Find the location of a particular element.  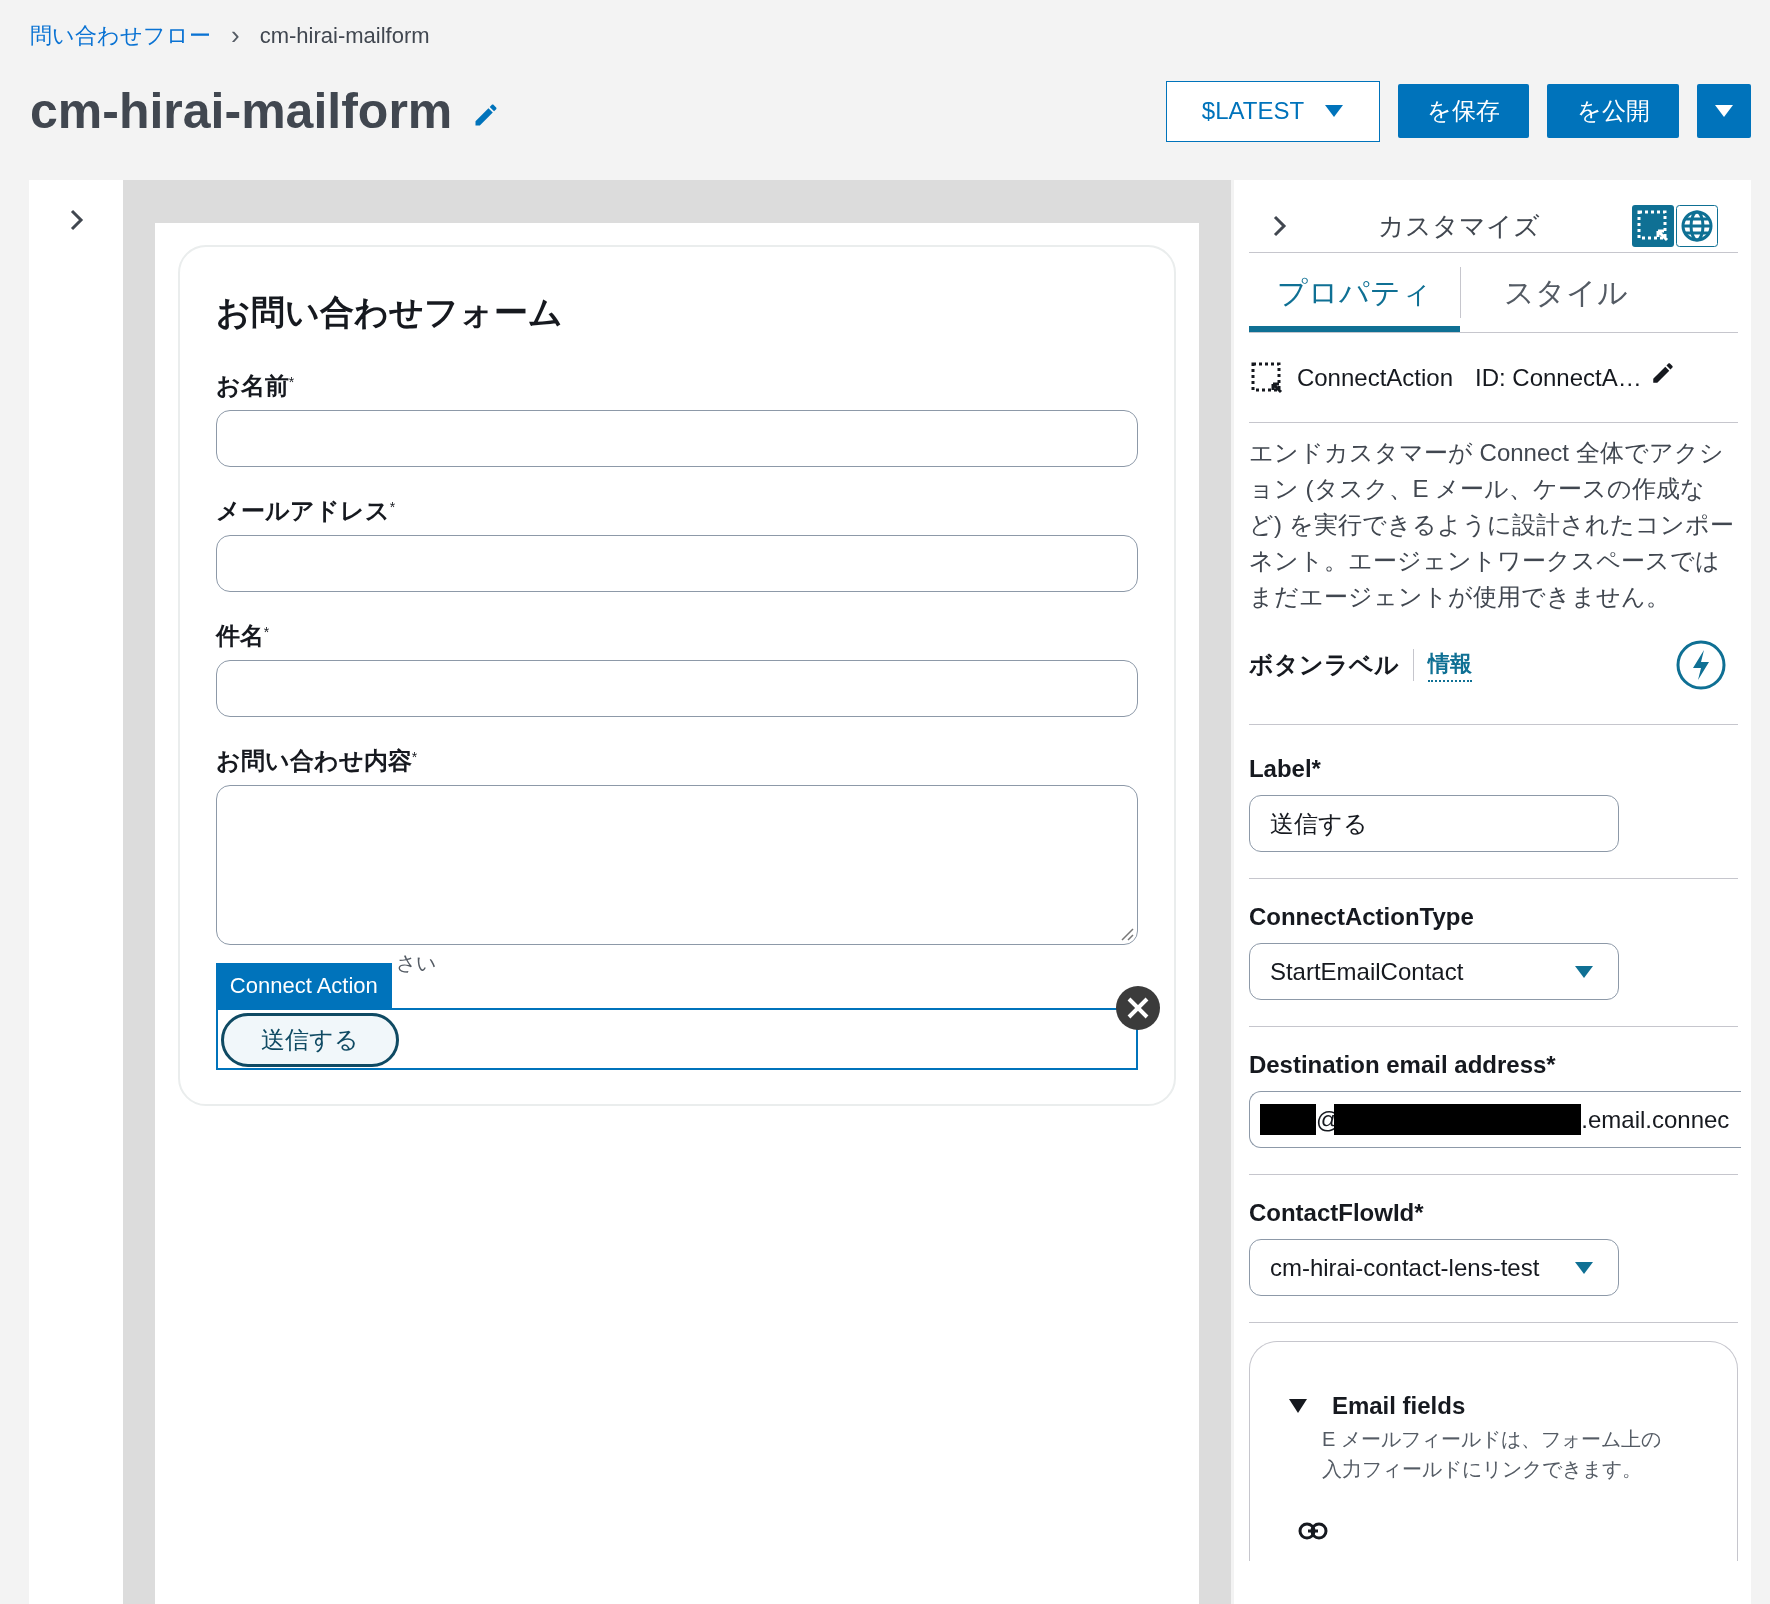

email-fields-title: Email fields is located at coordinates (1398, 1406).